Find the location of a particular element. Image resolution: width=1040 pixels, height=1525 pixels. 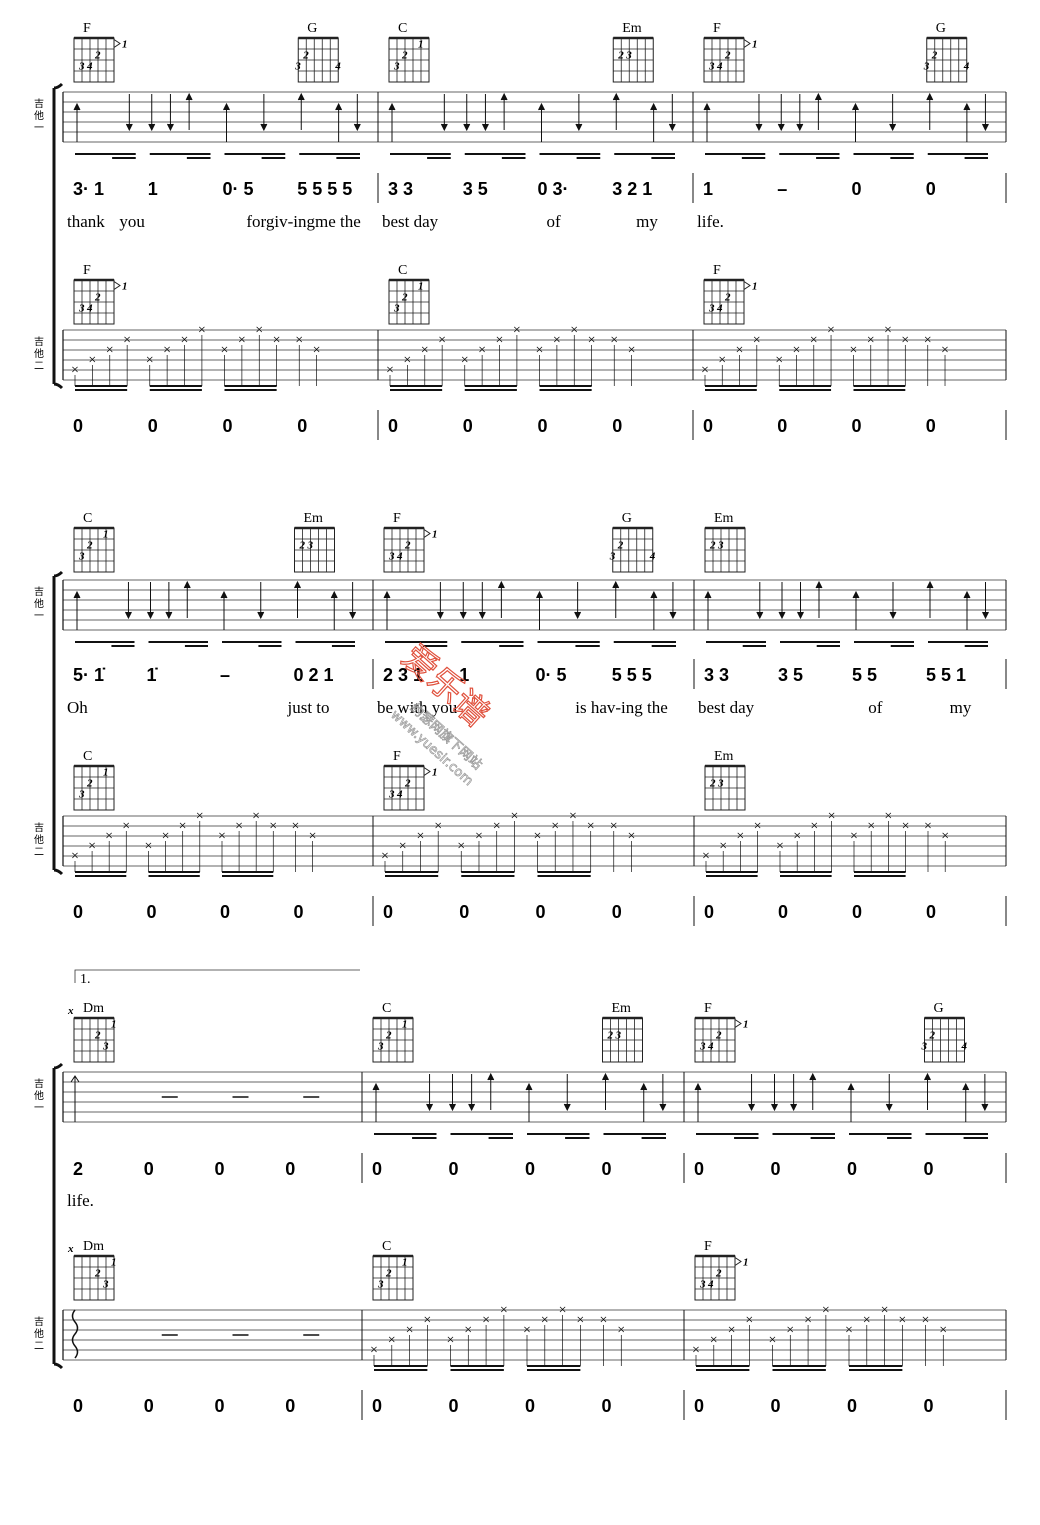

numbered-note: 1 is located at coordinates (708, 189).